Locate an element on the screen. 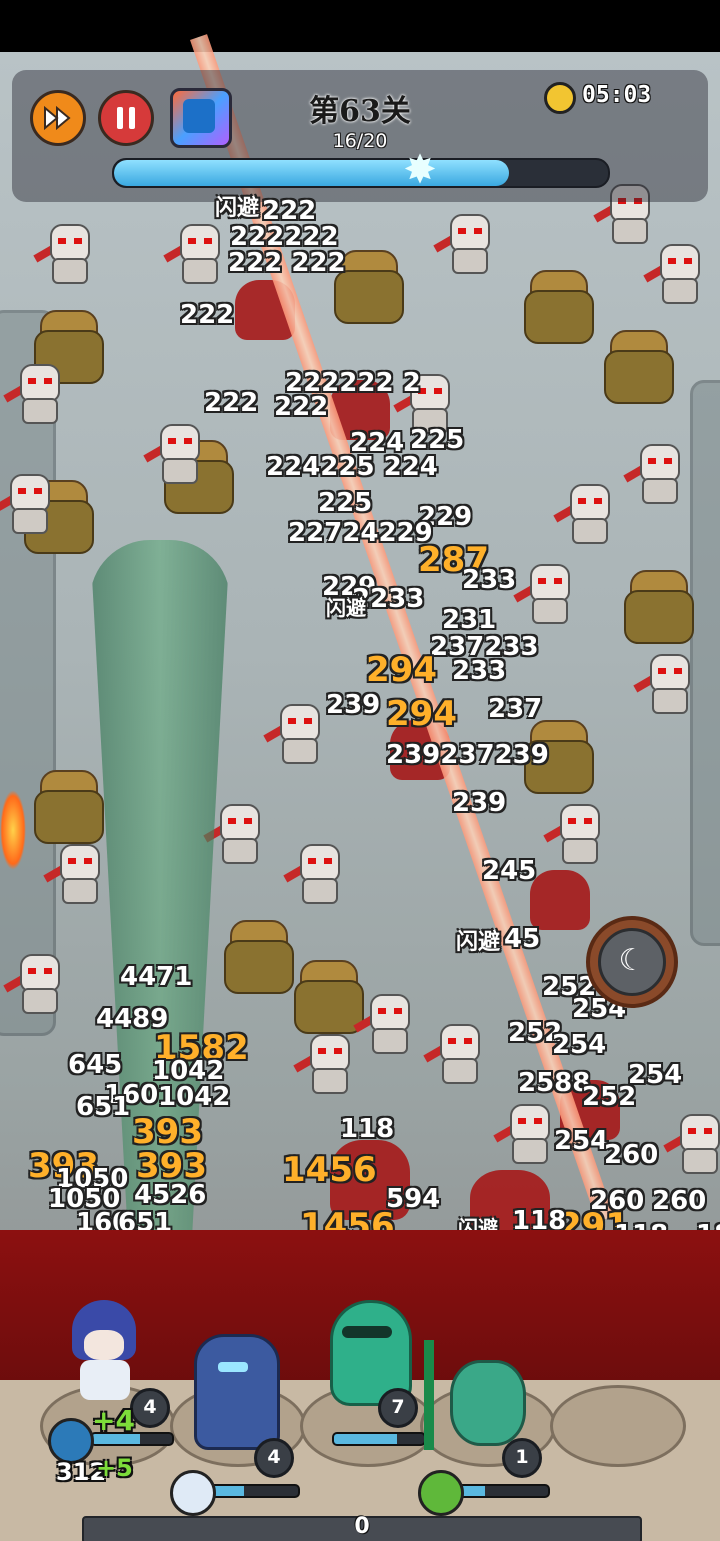  damage-number: 4526 is located at coordinates (170, 1195).